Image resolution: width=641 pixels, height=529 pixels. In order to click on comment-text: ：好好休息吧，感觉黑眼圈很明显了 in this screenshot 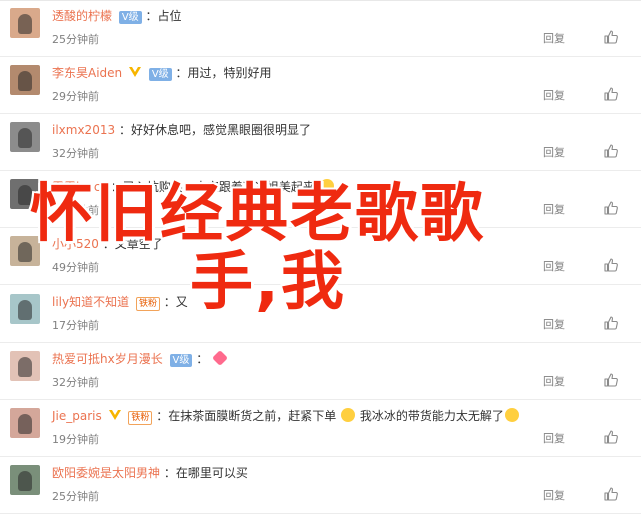, I will do `click(214, 130)`.